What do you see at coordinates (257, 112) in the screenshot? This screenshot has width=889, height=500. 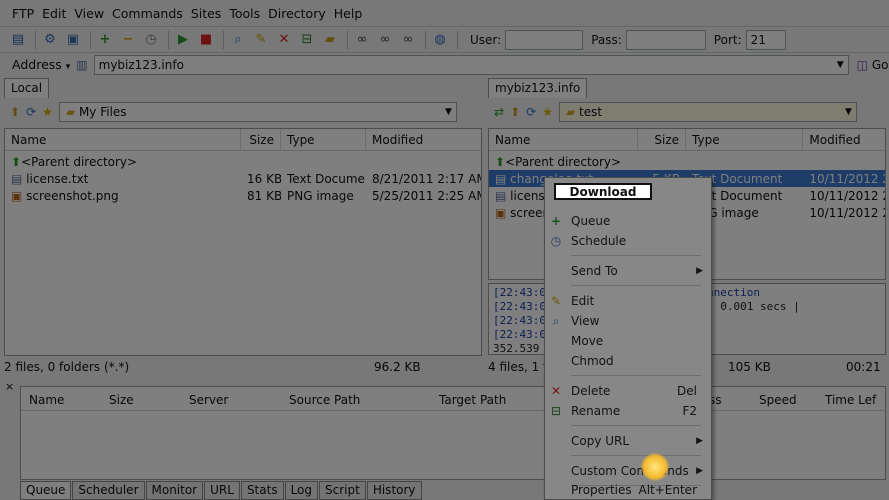 I see `local-path-select: ▰ My Files ▼` at bounding box center [257, 112].